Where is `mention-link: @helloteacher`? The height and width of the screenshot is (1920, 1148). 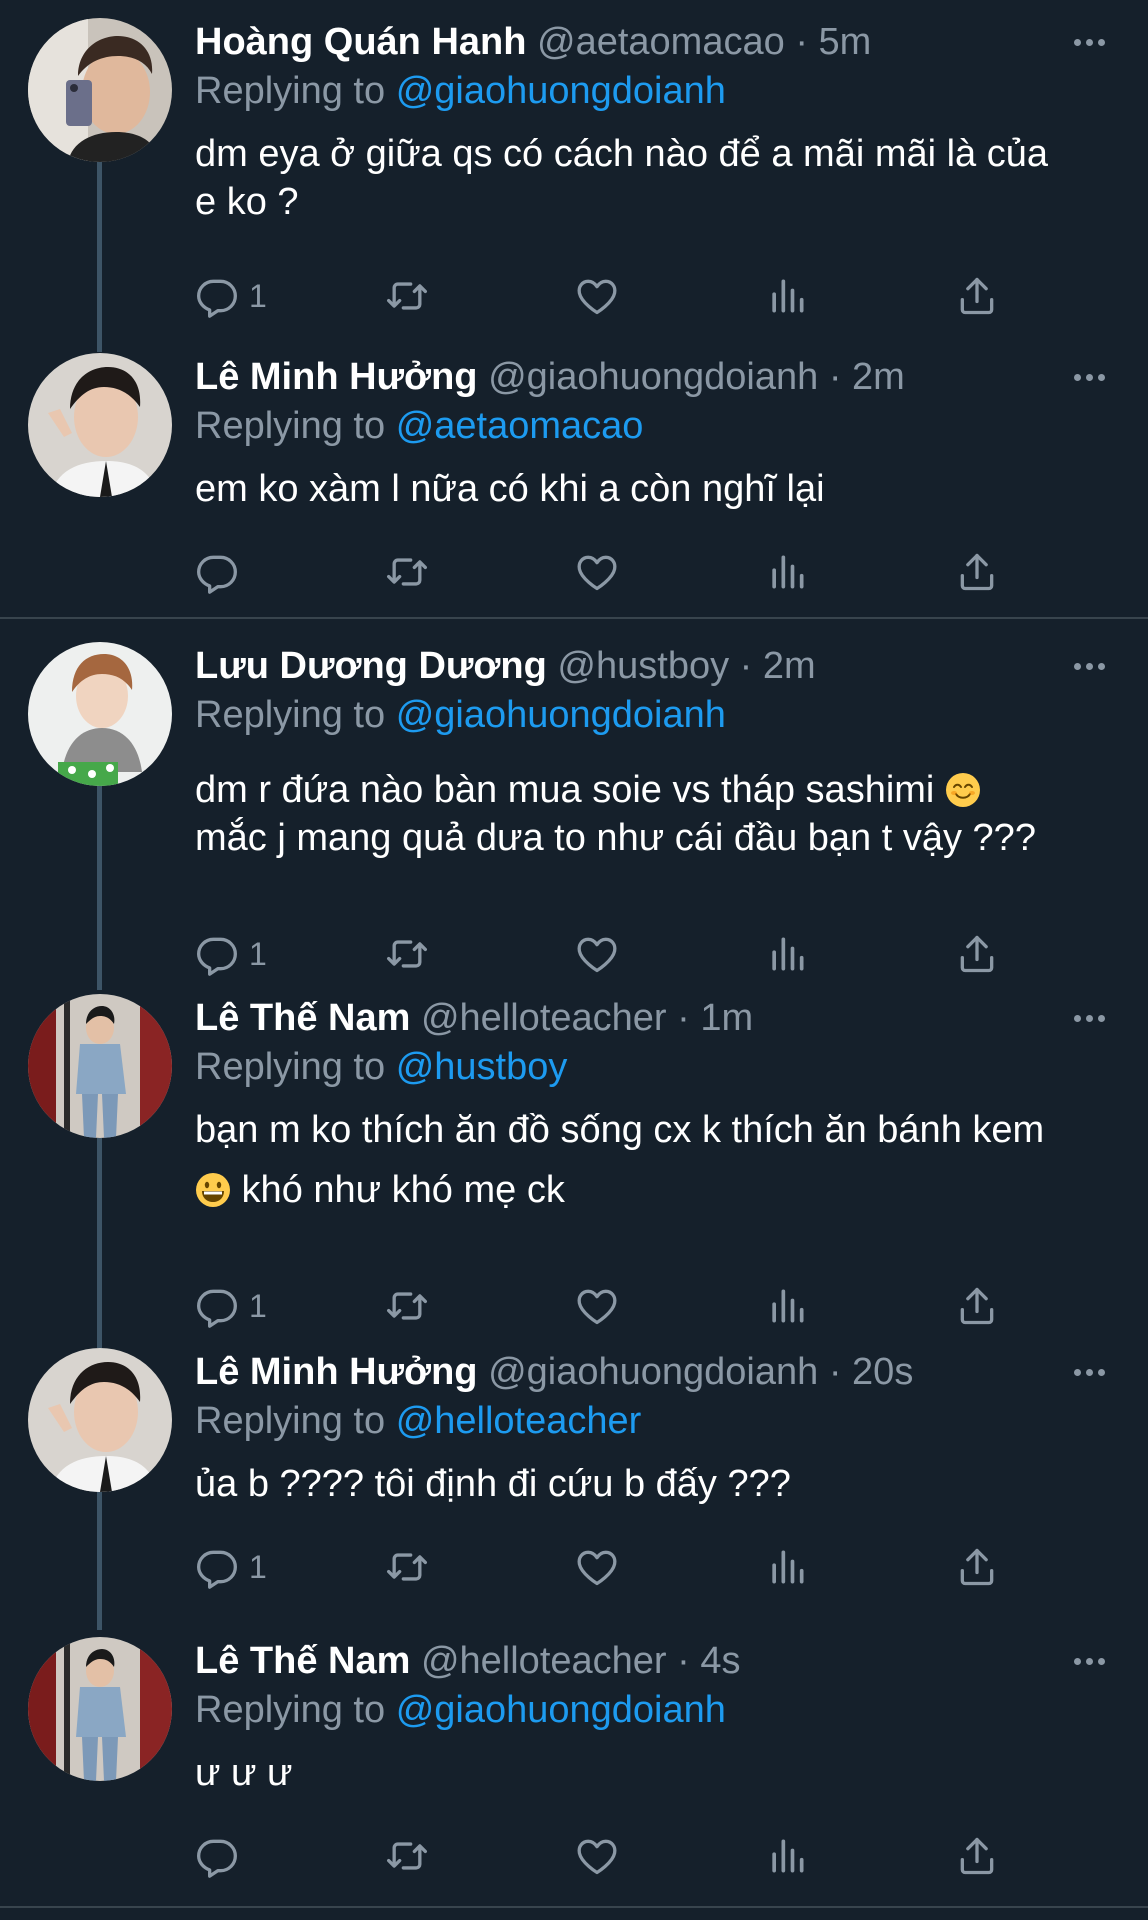
mention-link: @helloteacher is located at coordinates (519, 1421).